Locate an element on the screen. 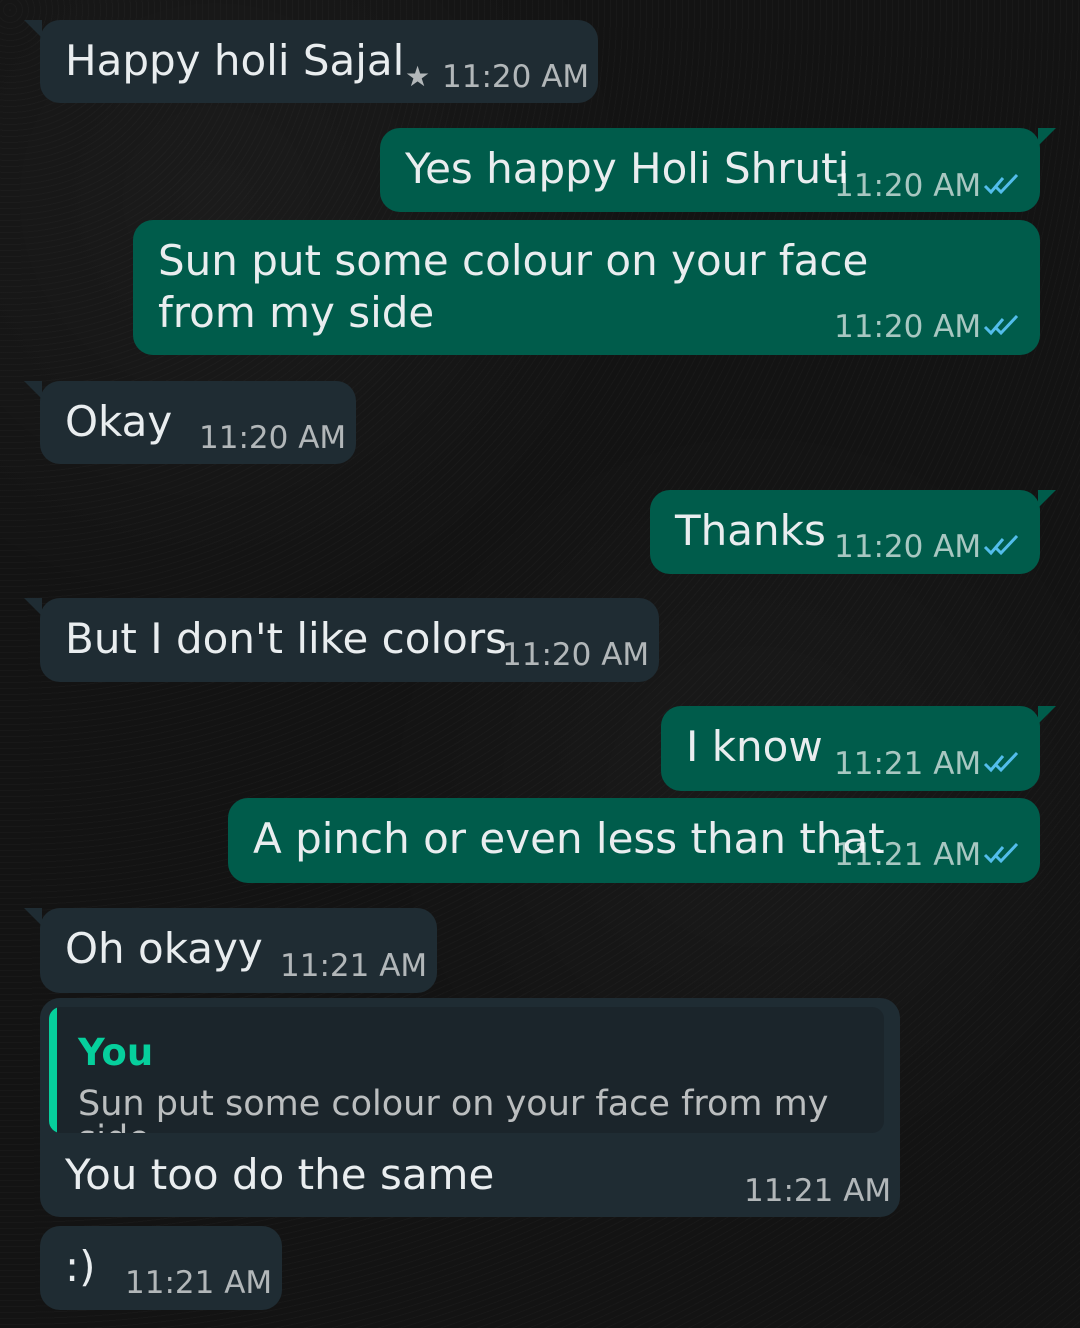 The image size is (1080, 1328). star-icon: ★ is located at coordinates (418, 76).